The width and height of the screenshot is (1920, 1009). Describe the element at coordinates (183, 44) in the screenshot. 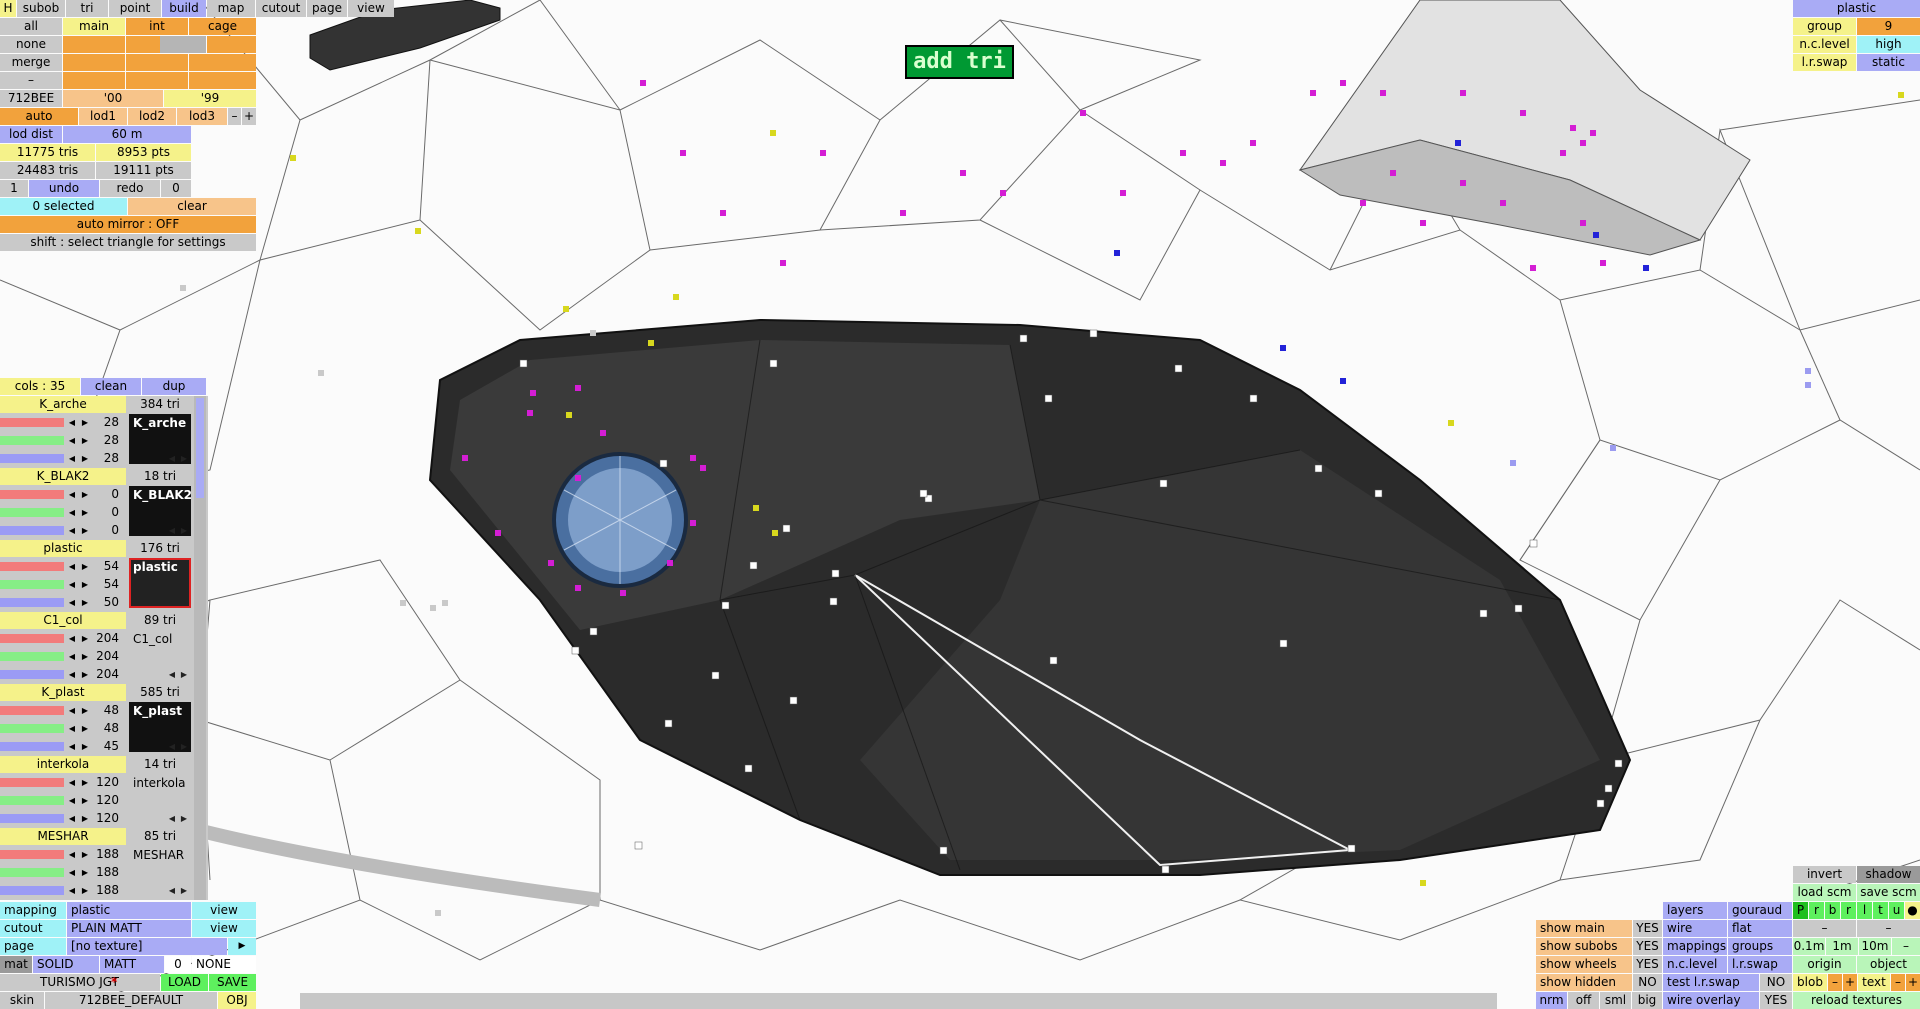

I see `select-cell` at that location.